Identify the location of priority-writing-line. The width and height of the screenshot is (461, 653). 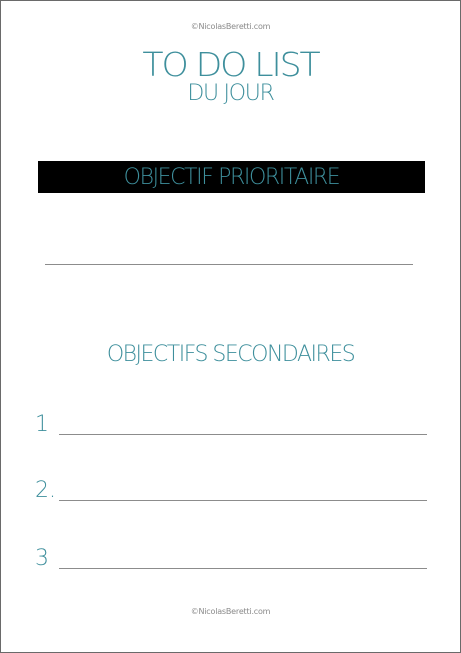
(229, 264).